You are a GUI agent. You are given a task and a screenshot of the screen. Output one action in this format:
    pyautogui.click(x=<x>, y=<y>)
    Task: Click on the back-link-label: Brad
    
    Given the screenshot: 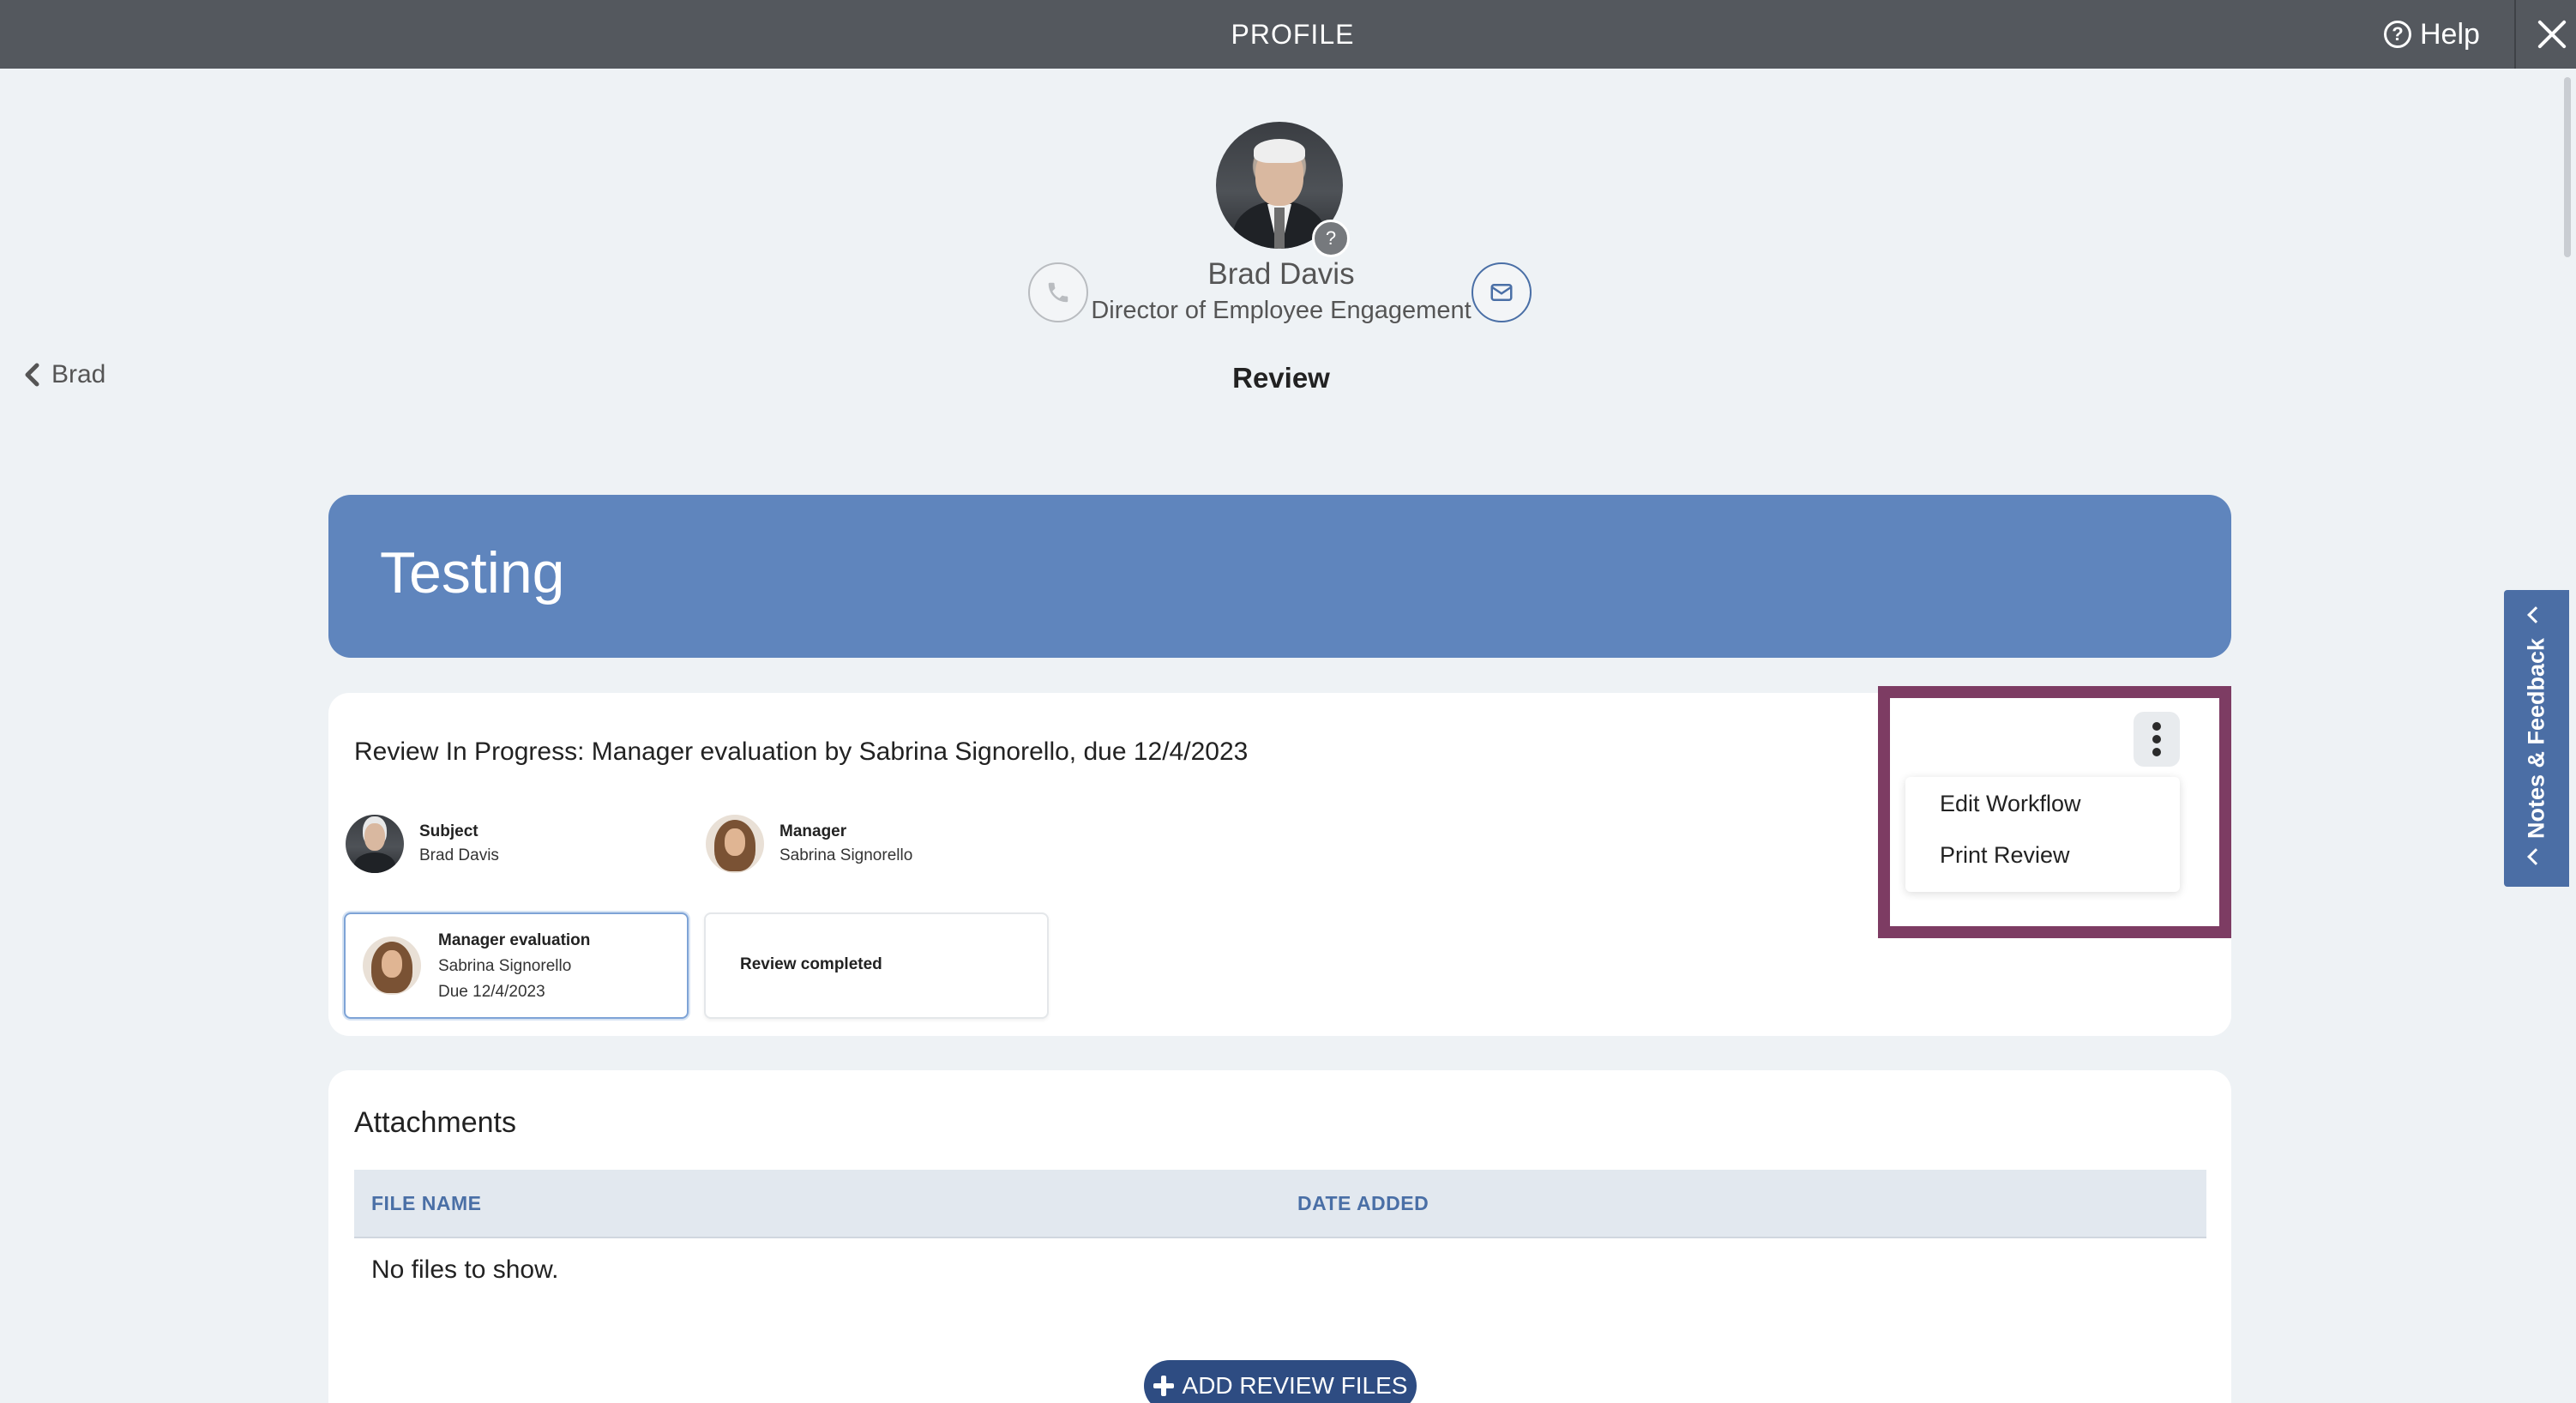 What is the action you would take?
    pyautogui.click(x=78, y=374)
    